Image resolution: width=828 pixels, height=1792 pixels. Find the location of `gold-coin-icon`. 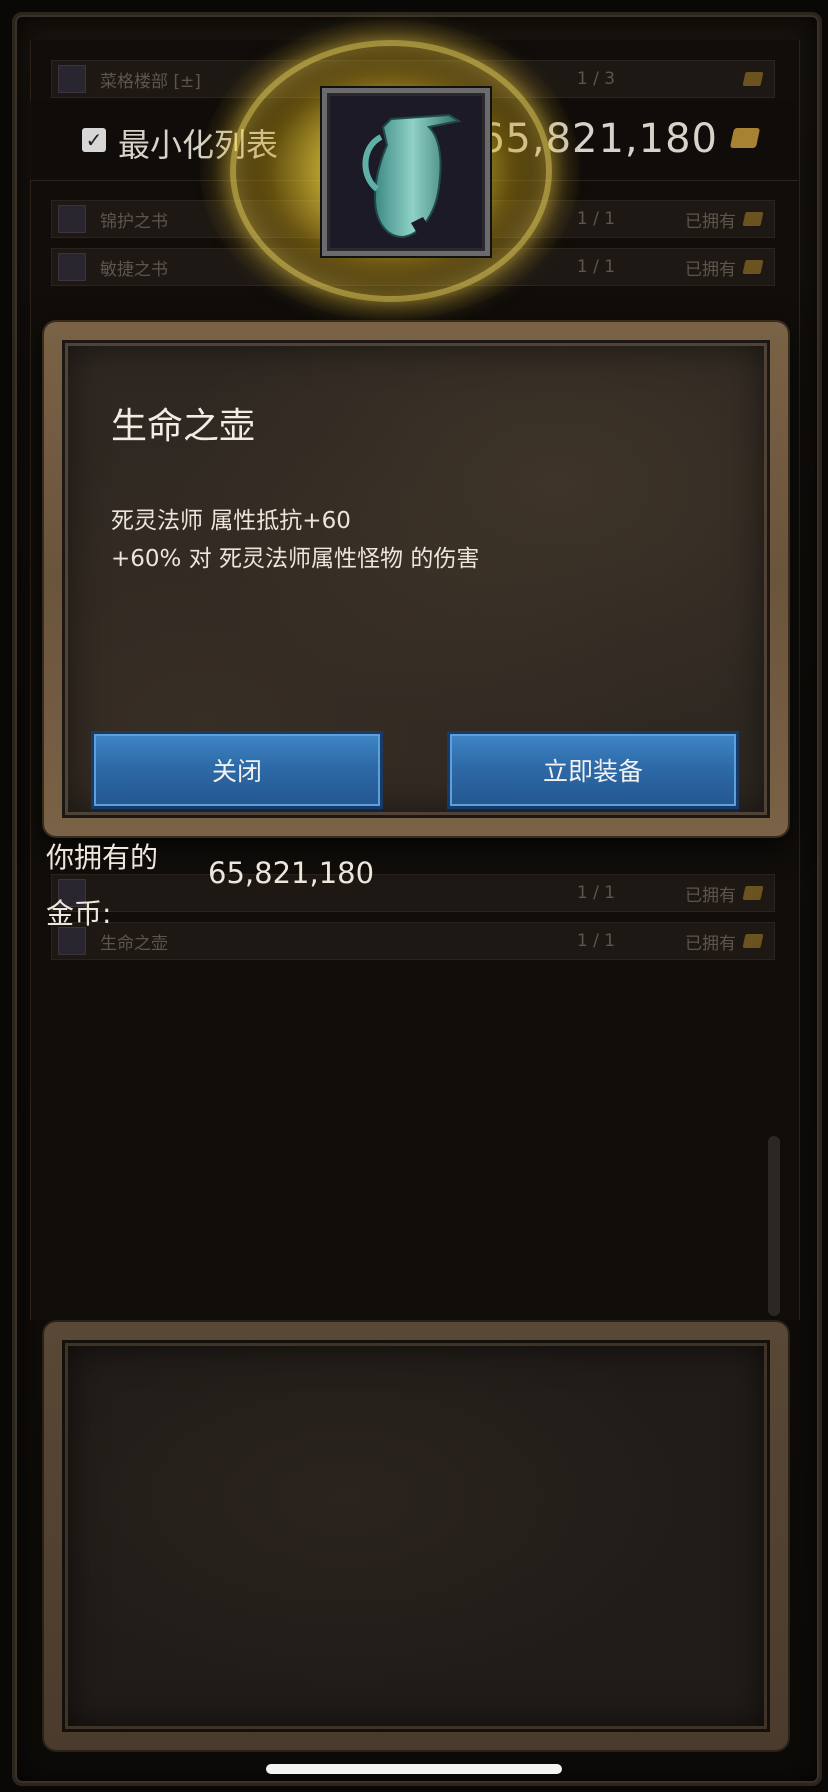

gold-coin-icon is located at coordinates (745, 138).